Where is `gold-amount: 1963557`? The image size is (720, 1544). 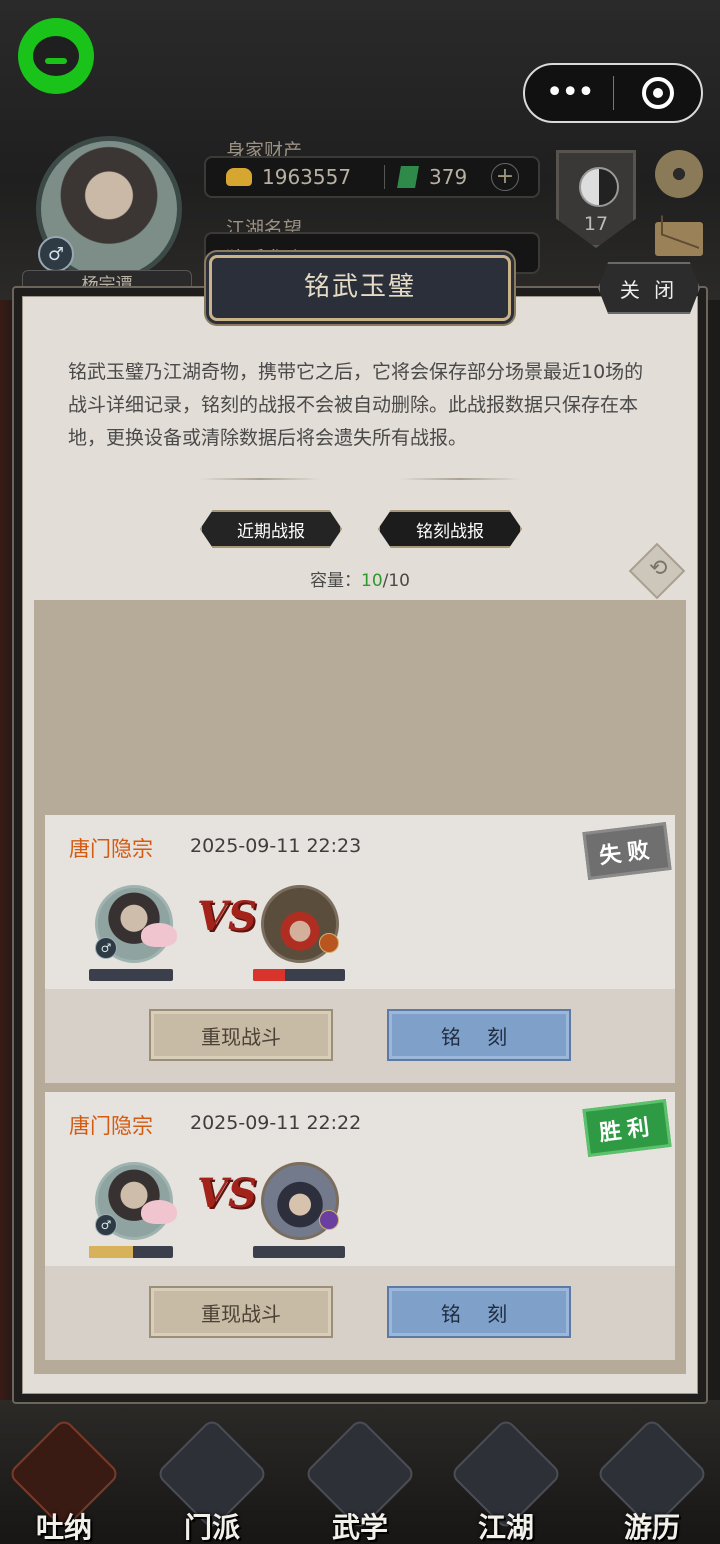
gold-amount: 1963557 is located at coordinates (307, 177).